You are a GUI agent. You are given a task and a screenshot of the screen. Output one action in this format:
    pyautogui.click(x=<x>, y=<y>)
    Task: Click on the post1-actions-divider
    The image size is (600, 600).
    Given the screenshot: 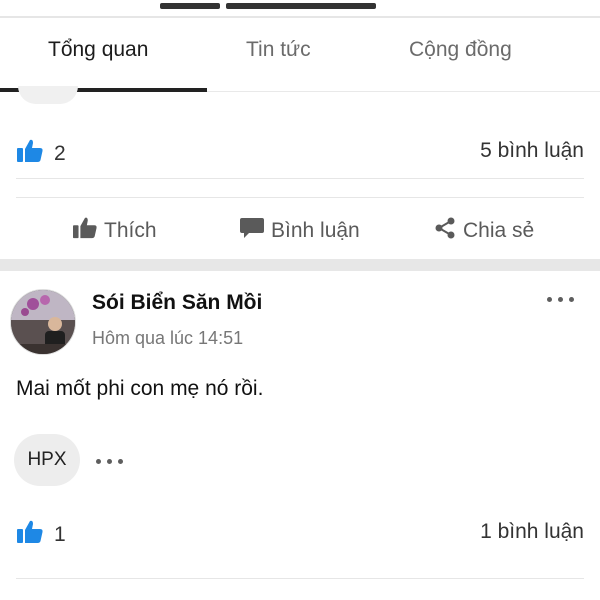 What is the action you would take?
    pyautogui.click(x=300, y=197)
    